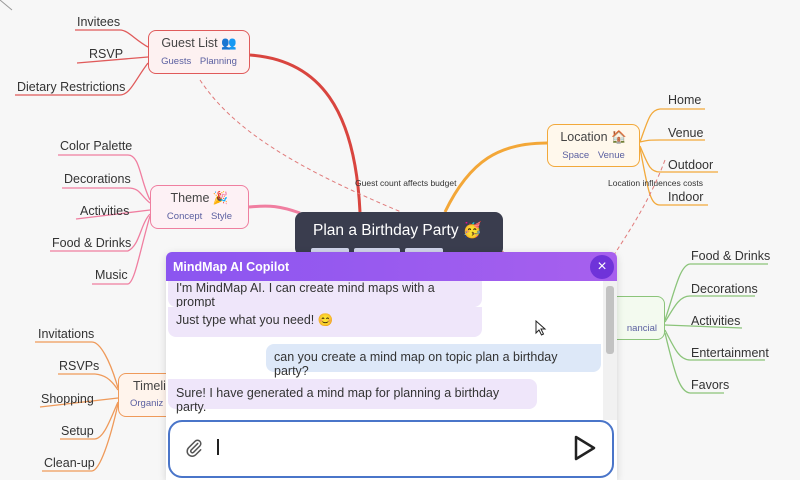 This screenshot has width=800, height=480. What do you see at coordinates (231, 267) in the screenshot?
I see `copilot-title: MindMap AI Copilot` at bounding box center [231, 267].